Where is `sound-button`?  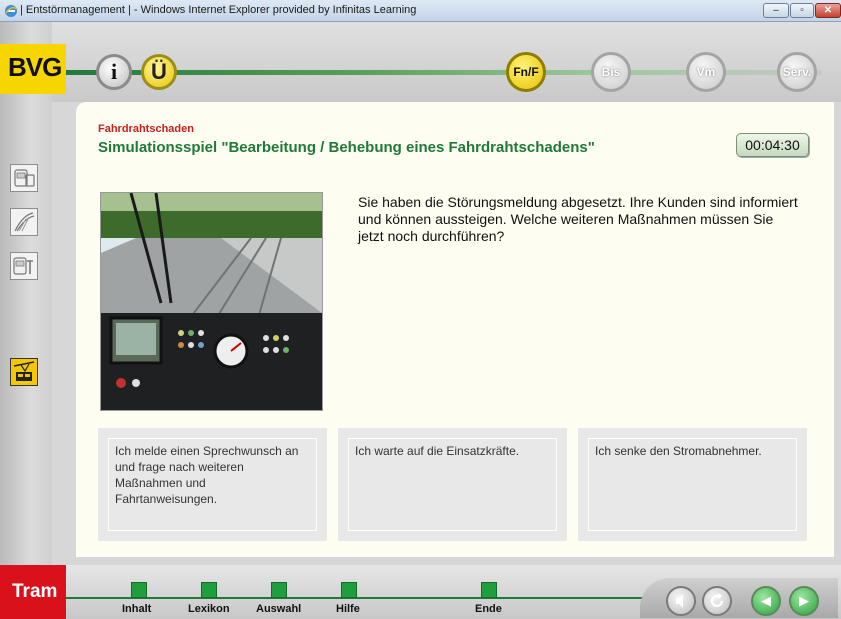 sound-button is located at coordinates (681, 601).